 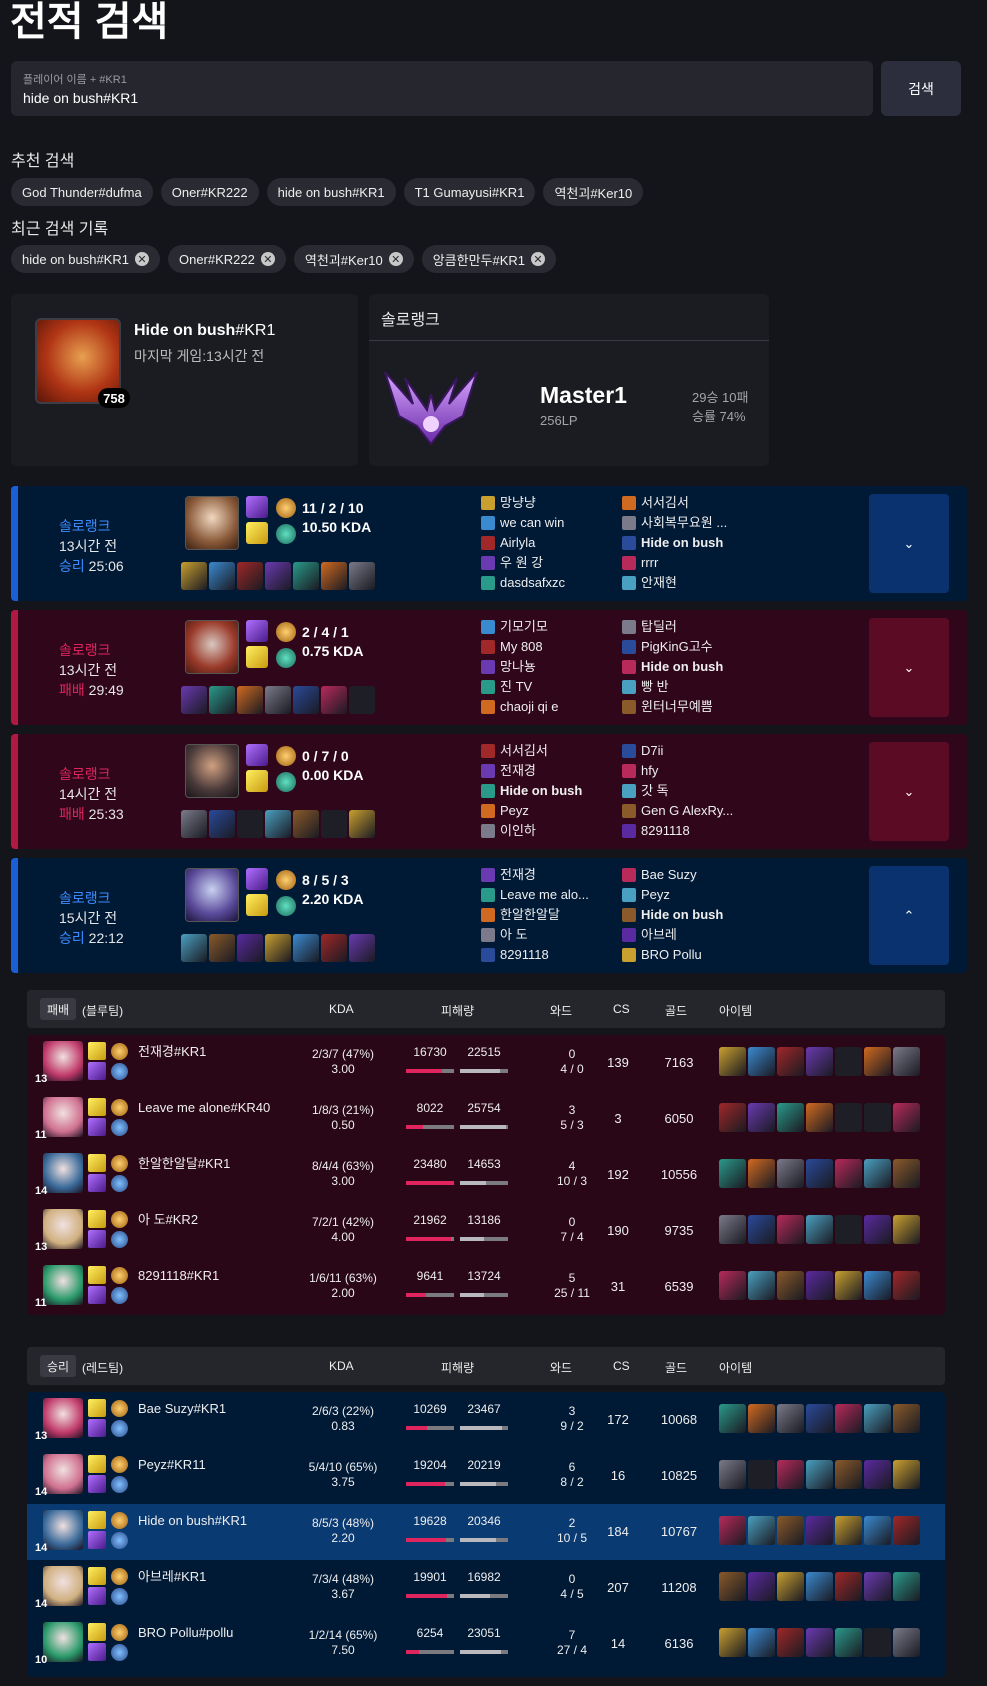 I want to click on summoner-spell-icon, so click(x=97, y=1163).